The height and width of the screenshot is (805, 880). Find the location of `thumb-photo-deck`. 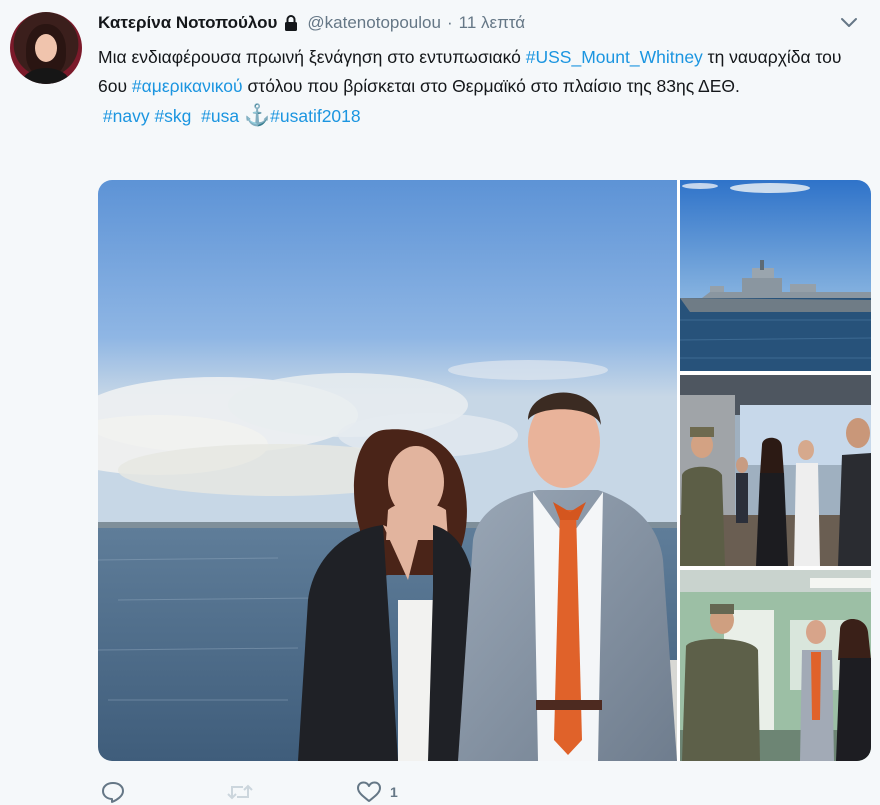

thumb-photo-deck is located at coordinates (775, 470).